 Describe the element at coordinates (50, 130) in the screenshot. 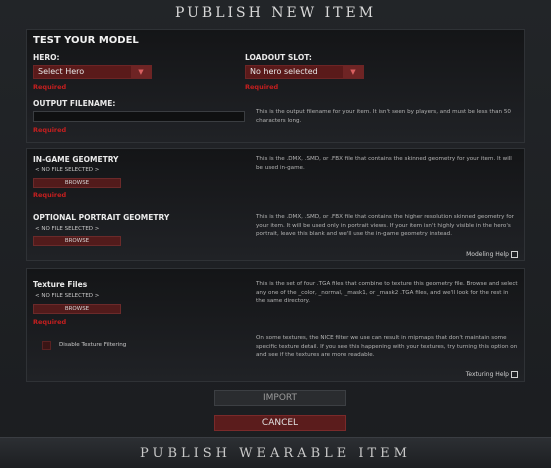

I see `output-filename-required: Required` at that location.